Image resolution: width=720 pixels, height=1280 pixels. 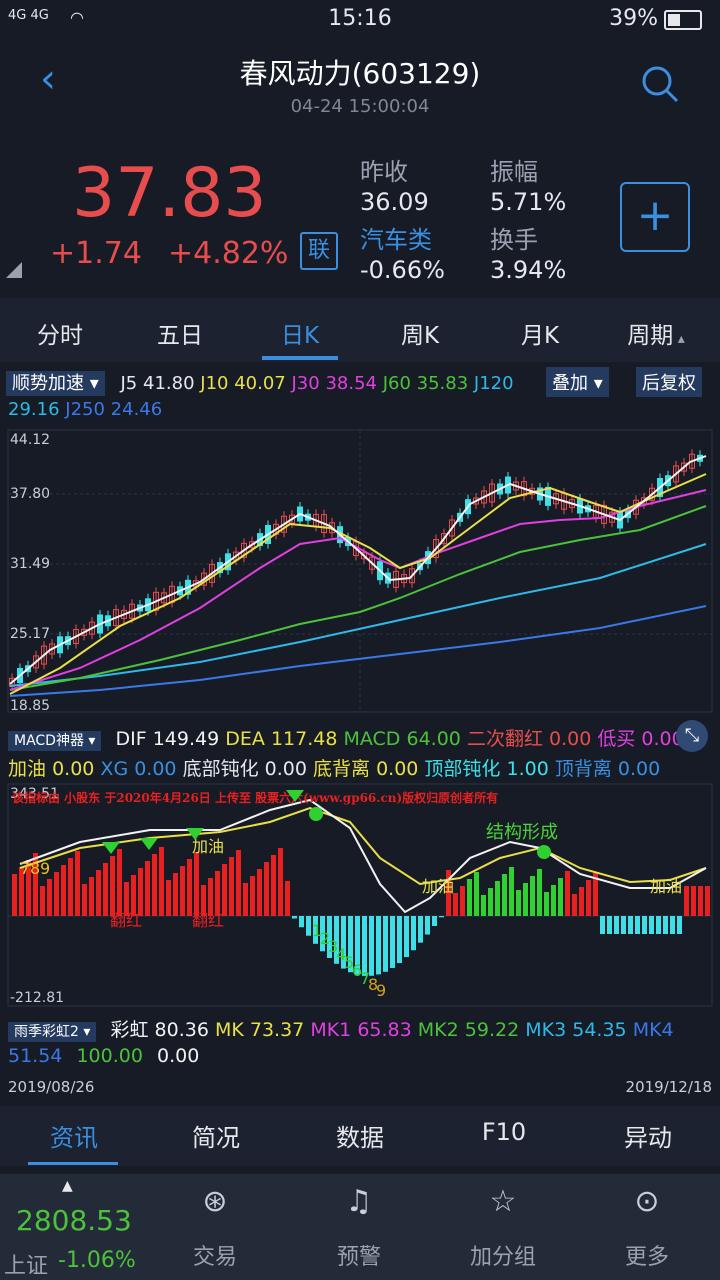 I want to click on info-tabs: 资讯 简况 数据 F10 异动, so click(x=360, y=1136).